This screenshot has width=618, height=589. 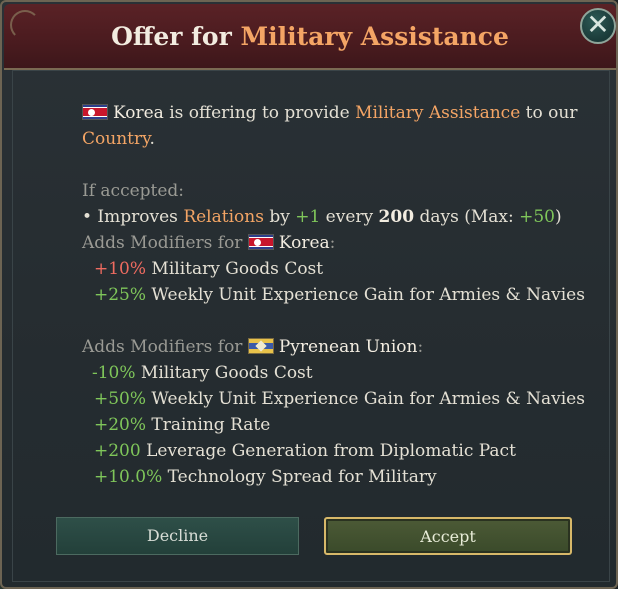 What do you see at coordinates (177, 536) in the screenshot?
I see `decline-button: Decline` at bounding box center [177, 536].